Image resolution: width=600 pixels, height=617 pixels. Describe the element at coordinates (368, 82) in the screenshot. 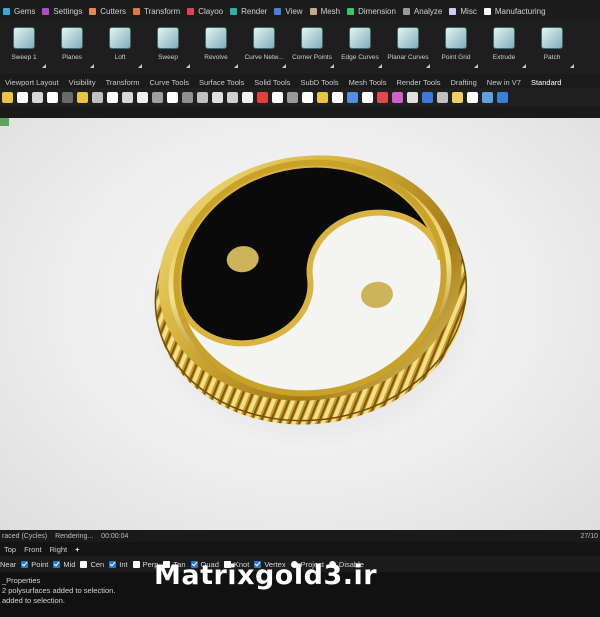

I see `toolbar-tab: Mesh Tools` at that location.